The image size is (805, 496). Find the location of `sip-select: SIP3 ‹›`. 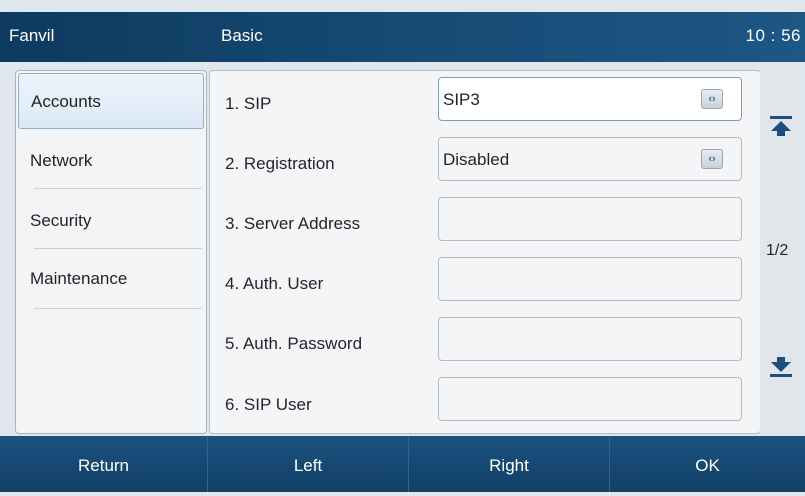

sip-select: SIP3 ‹› is located at coordinates (590, 99).